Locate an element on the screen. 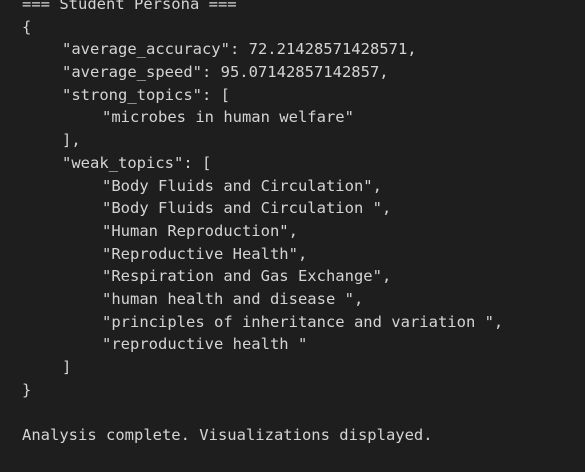  open-brace: { is located at coordinates (27, 26).